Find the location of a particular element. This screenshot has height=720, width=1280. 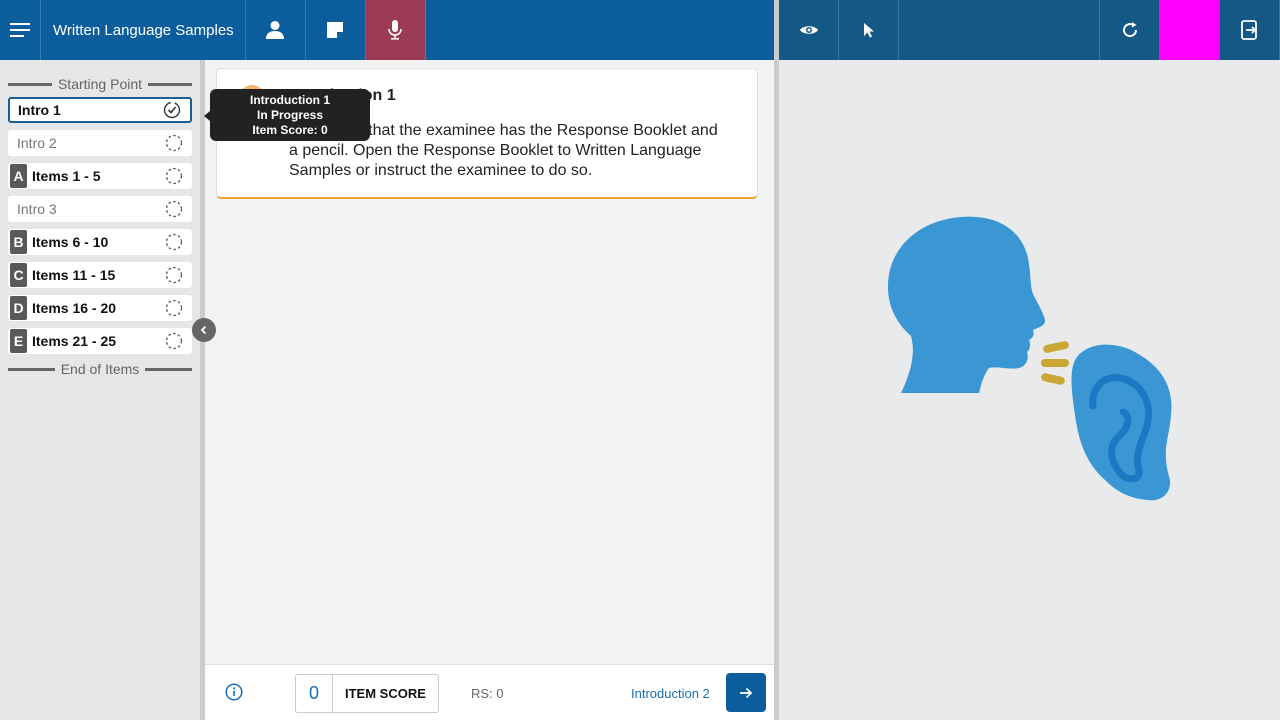

sidebar-item-intro-3: Intro 3 is located at coordinates (100, 209).